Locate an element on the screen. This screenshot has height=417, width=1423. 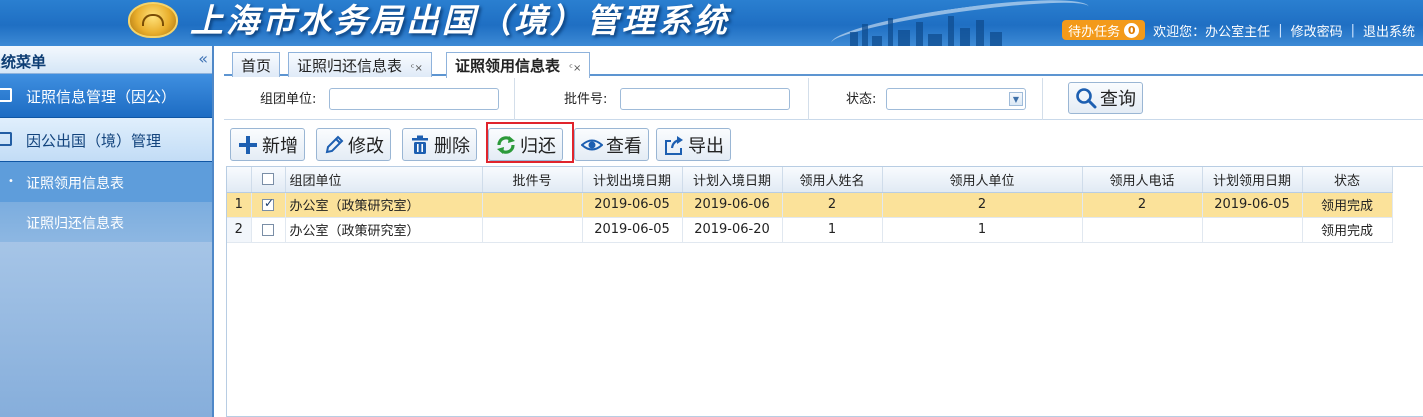
sidebar-header: 系统菜单 « is located at coordinates (106, 60).